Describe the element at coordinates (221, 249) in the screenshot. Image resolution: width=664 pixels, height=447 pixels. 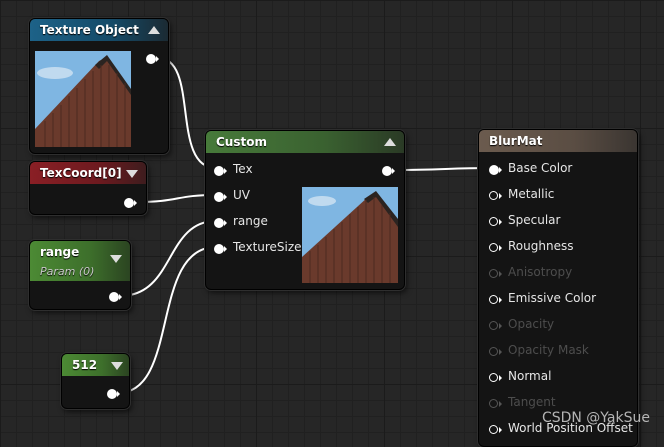
I see `custom-input-pin-texturesize` at that location.